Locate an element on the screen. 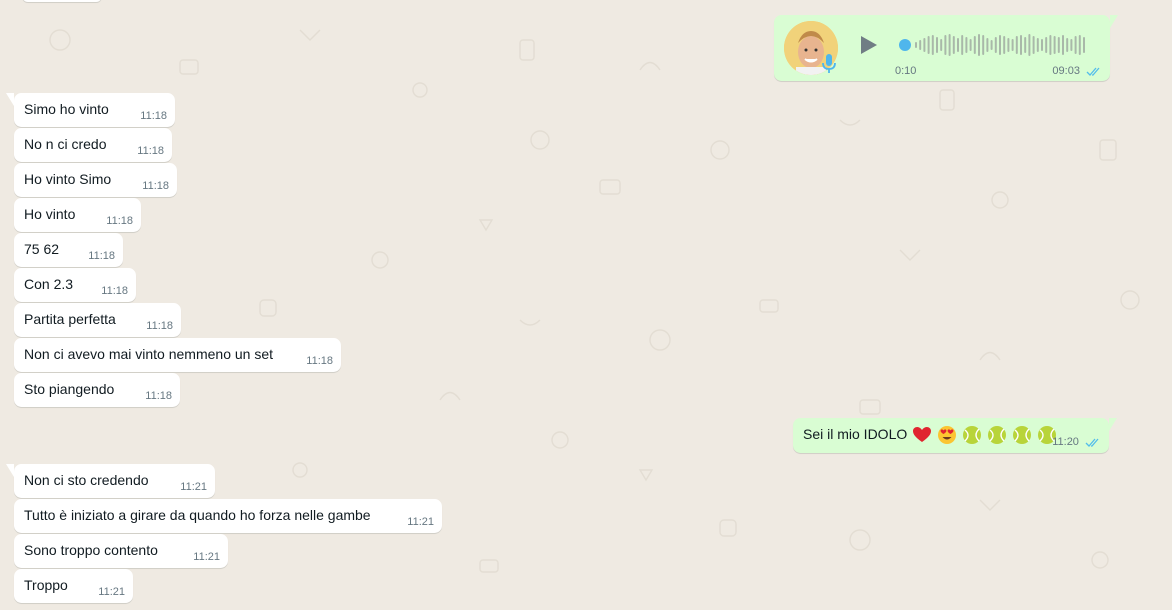  audio-waveform is located at coordinates (994, 45).